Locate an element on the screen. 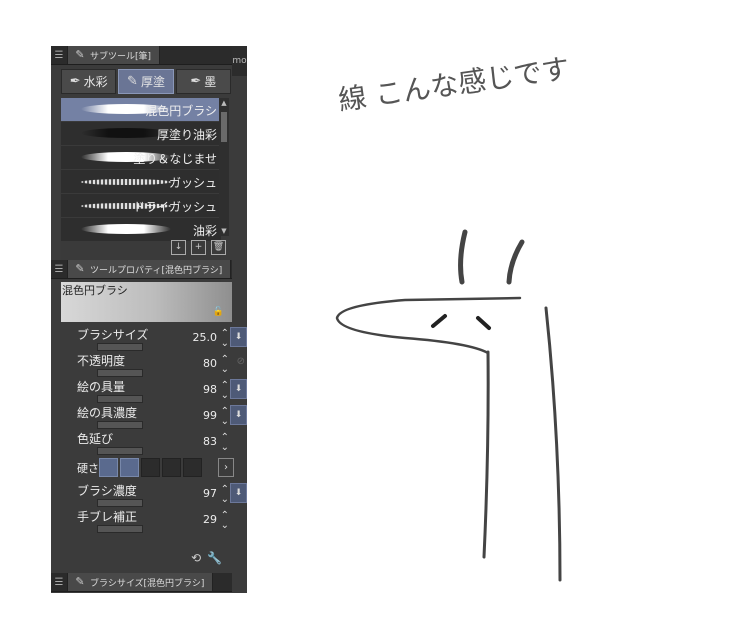 The height and width of the screenshot is (626, 729). right-eye-stroke is located at coordinates (483, 323).